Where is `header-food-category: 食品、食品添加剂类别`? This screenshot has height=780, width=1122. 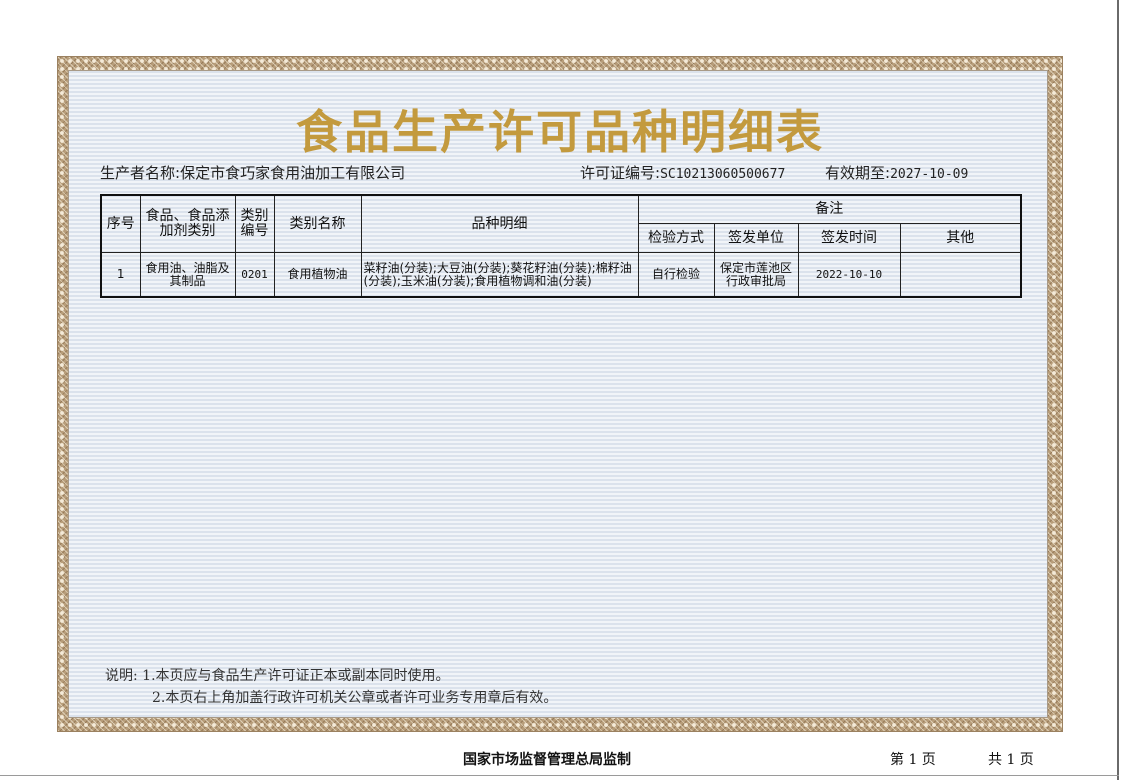
header-food-category: 食品、食品添加剂类别 is located at coordinates (187, 223).